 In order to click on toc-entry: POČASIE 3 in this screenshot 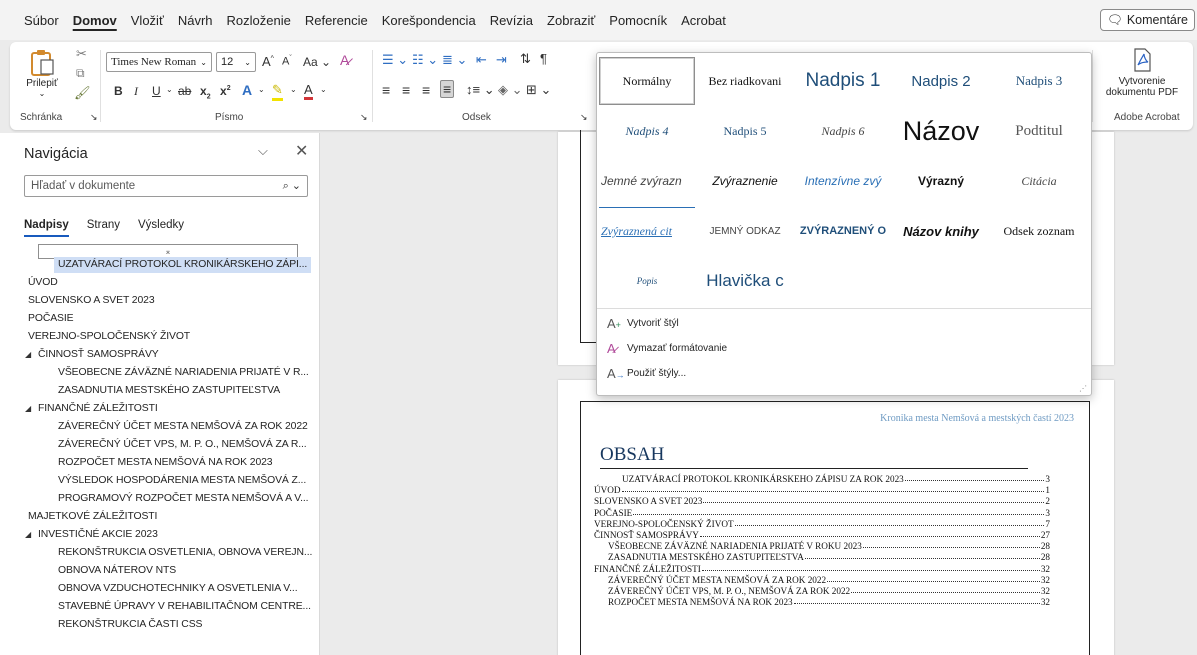, I will do `click(822, 512)`.